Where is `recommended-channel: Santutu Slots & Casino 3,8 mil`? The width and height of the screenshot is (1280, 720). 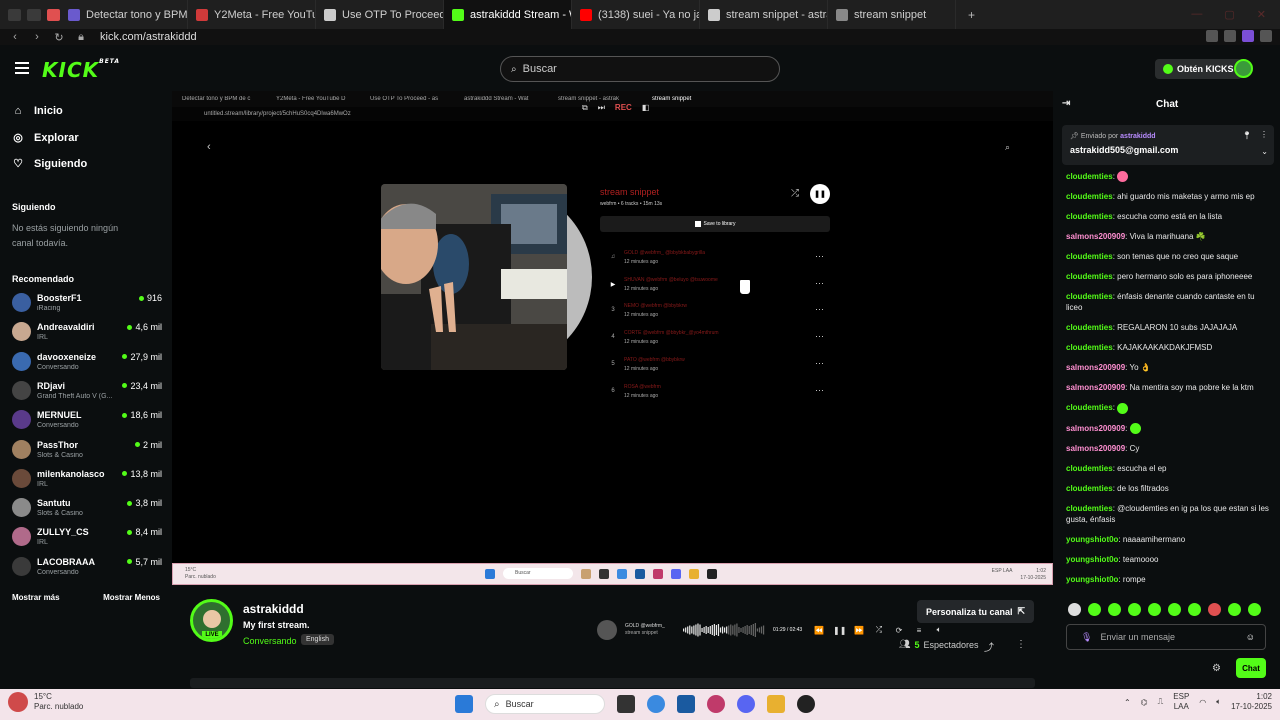 recommended-channel: Santutu Slots & Casino 3,8 mil is located at coordinates (87, 509).